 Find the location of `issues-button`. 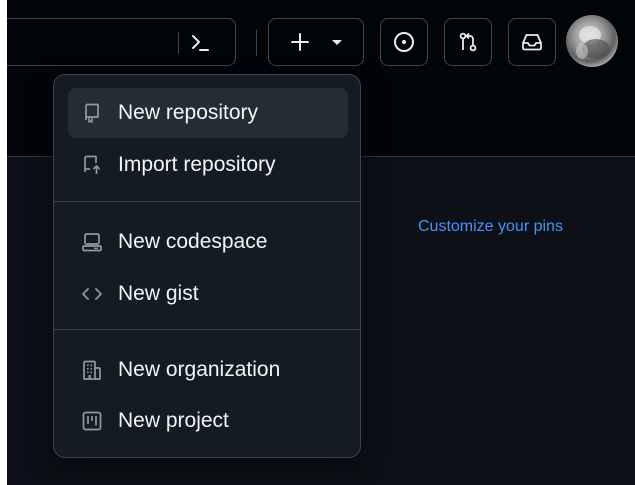

issues-button is located at coordinates (404, 42).